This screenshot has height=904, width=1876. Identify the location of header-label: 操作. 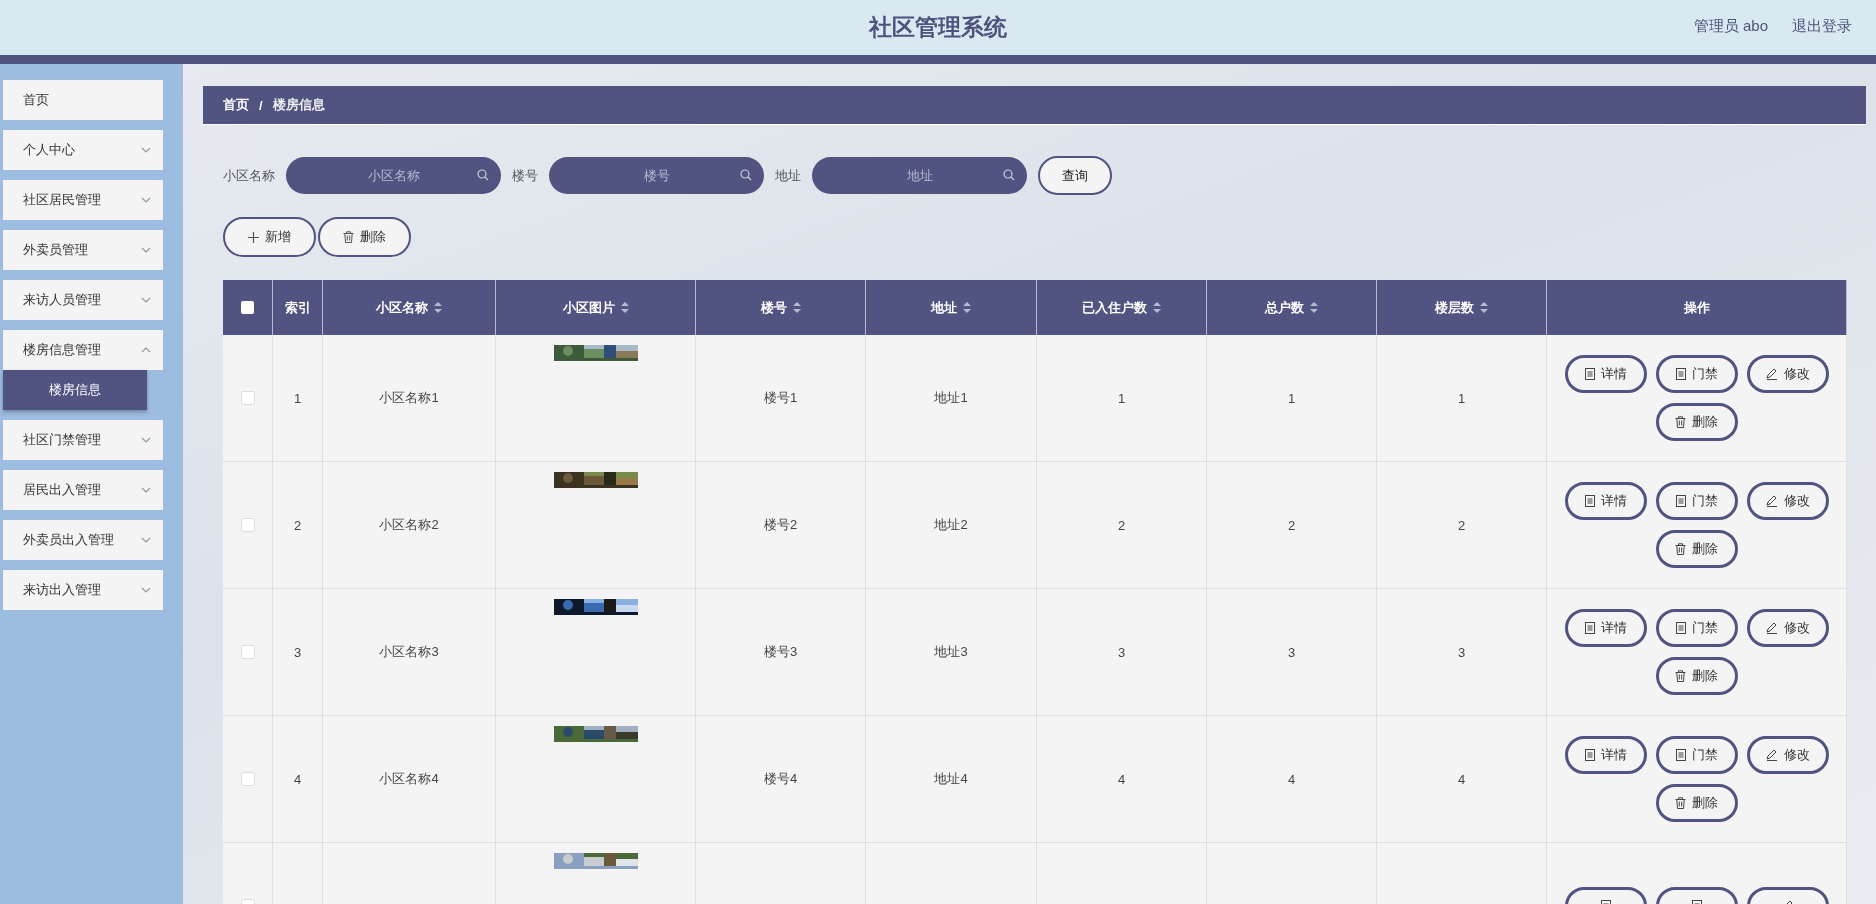
(1696, 307).